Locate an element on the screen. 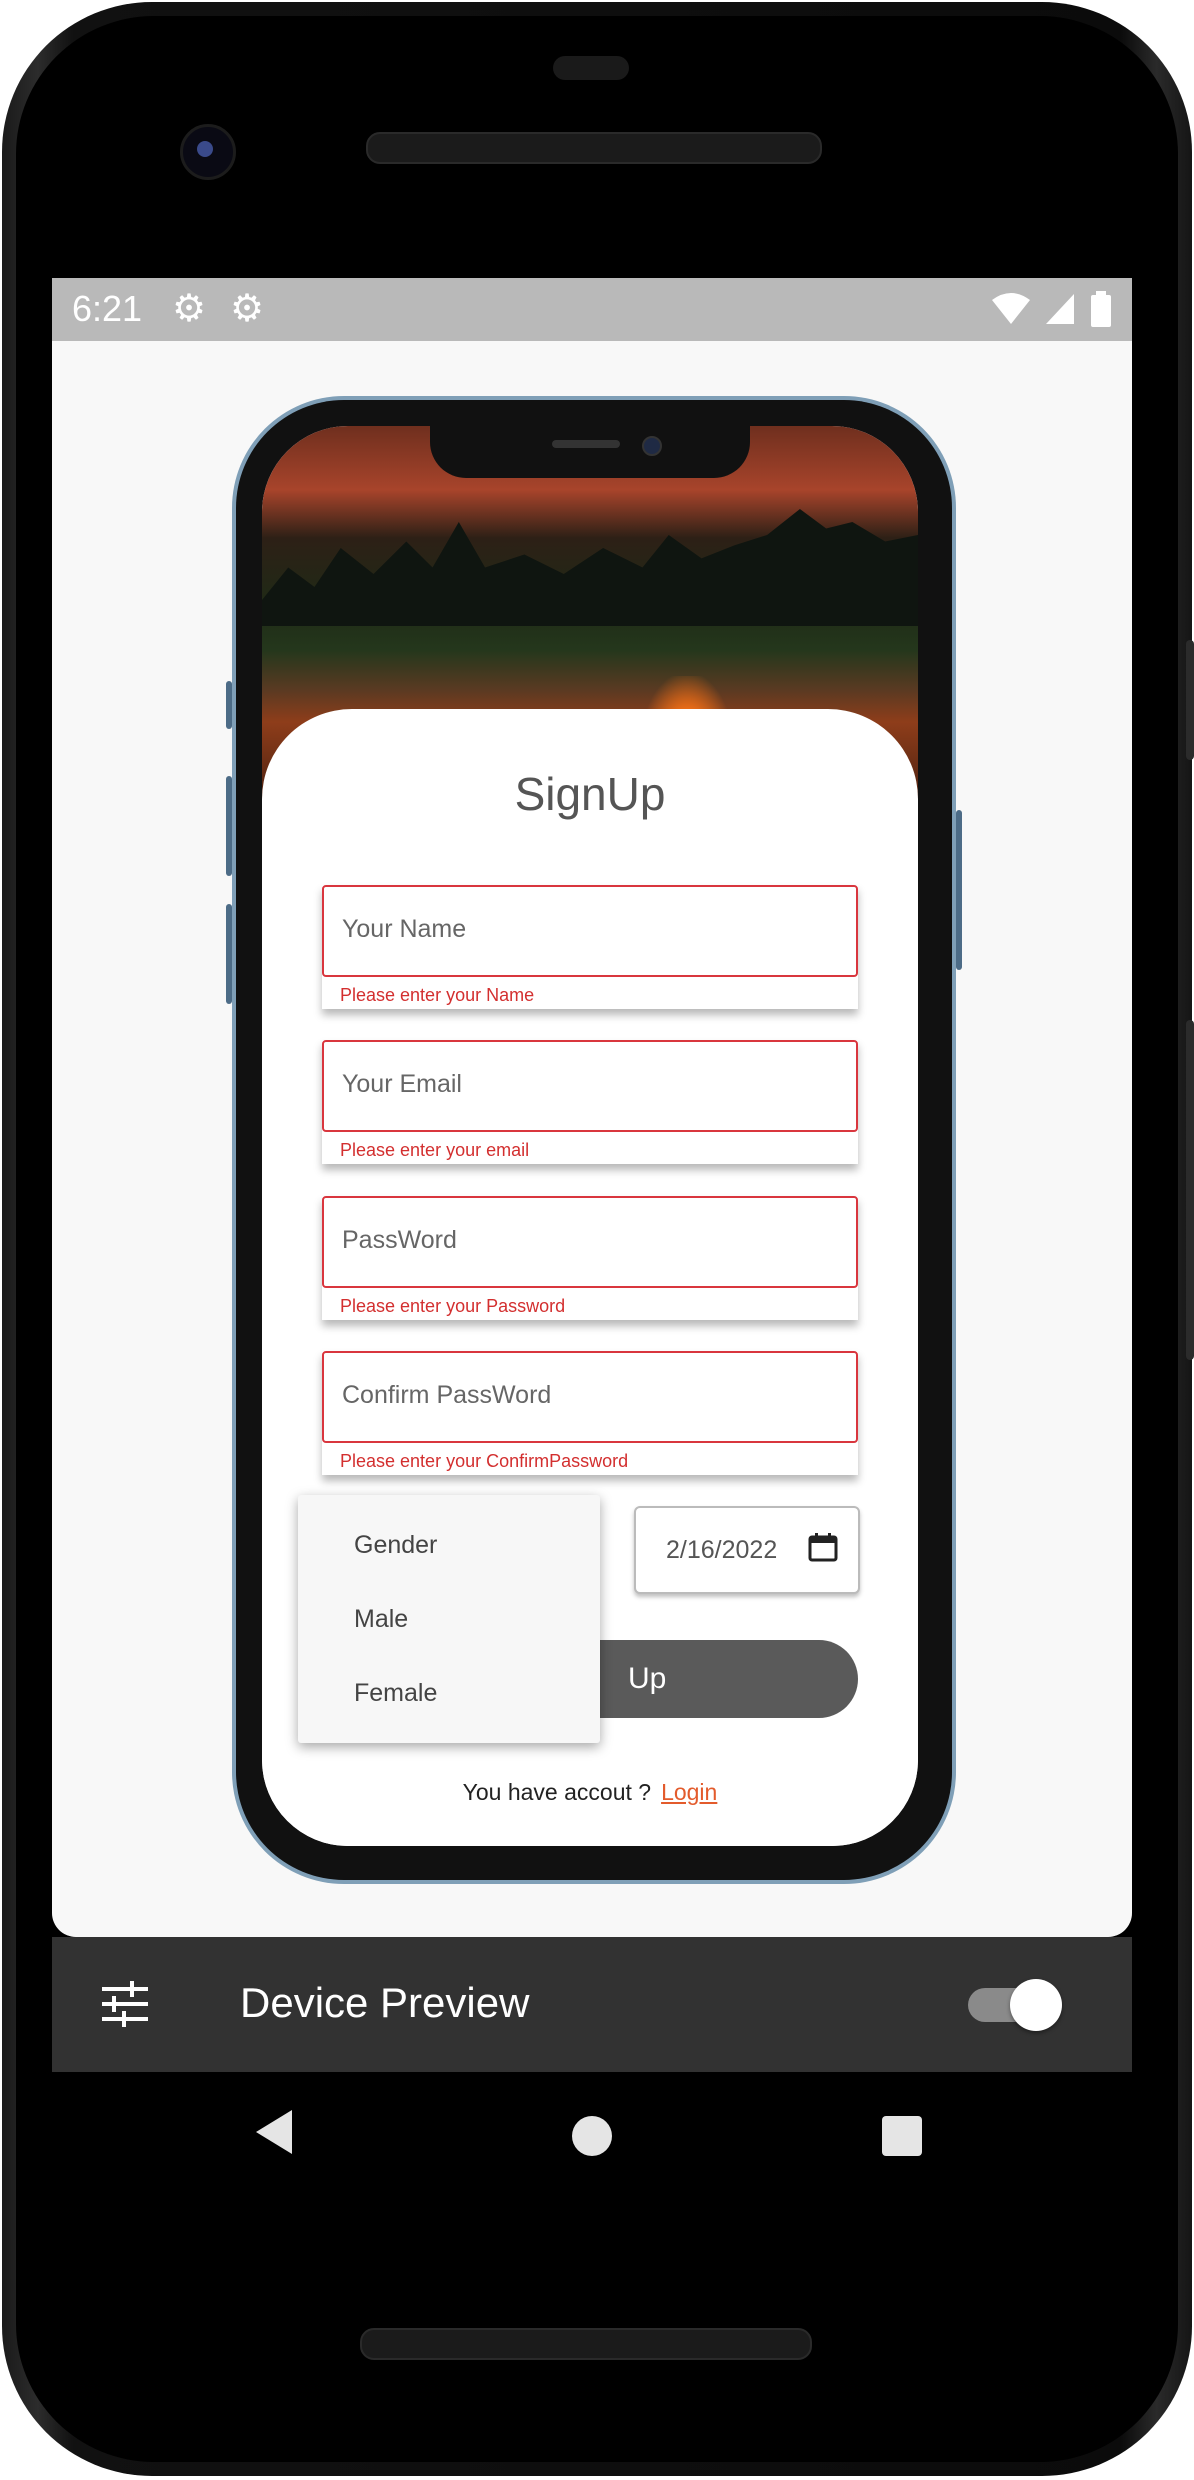 The height and width of the screenshot is (2480, 1194). name-error: Please enter your Name is located at coordinates (437, 995).